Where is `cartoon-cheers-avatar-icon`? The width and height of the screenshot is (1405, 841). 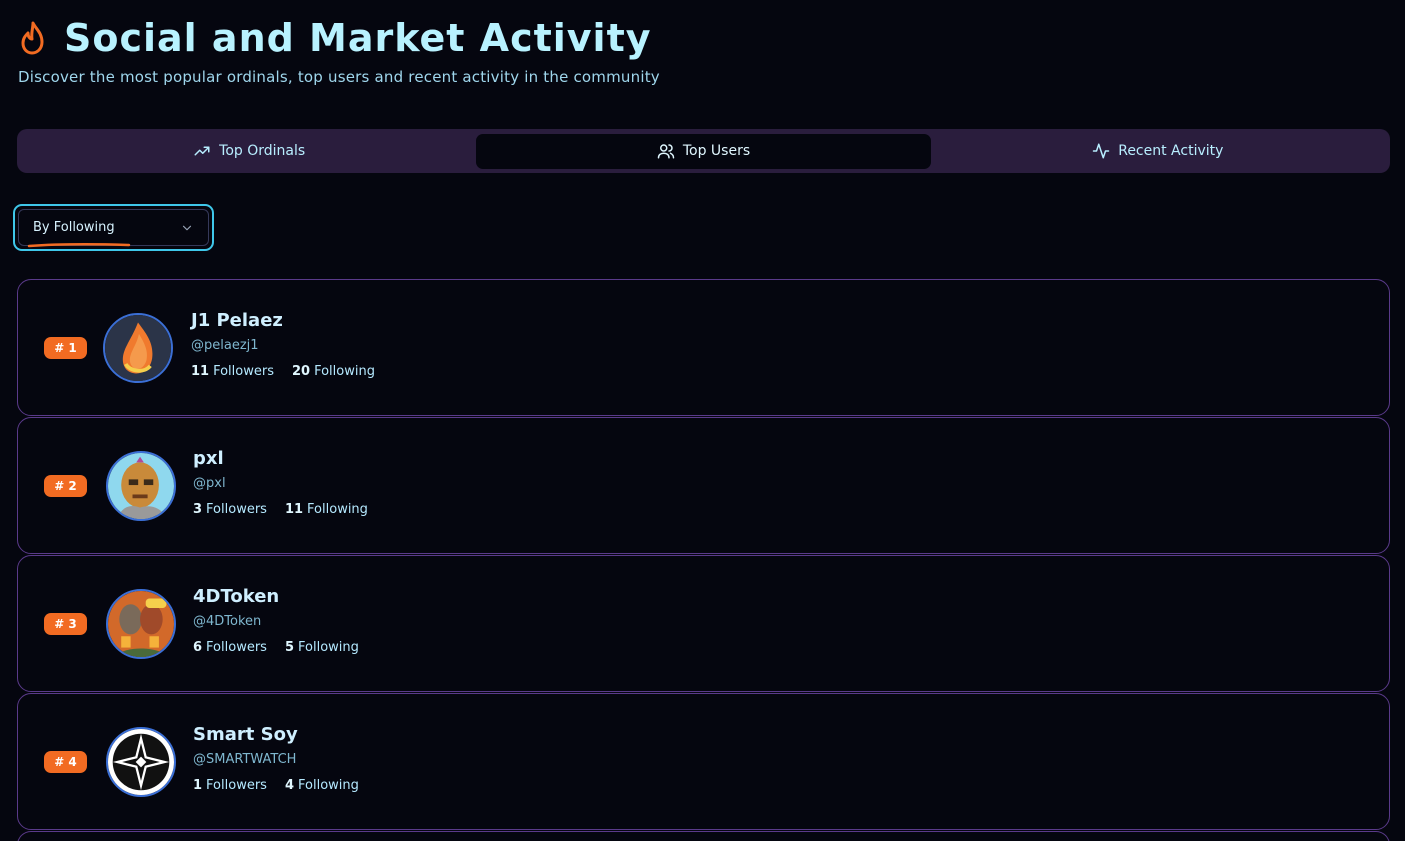 cartoon-cheers-avatar-icon is located at coordinates (141, 624).